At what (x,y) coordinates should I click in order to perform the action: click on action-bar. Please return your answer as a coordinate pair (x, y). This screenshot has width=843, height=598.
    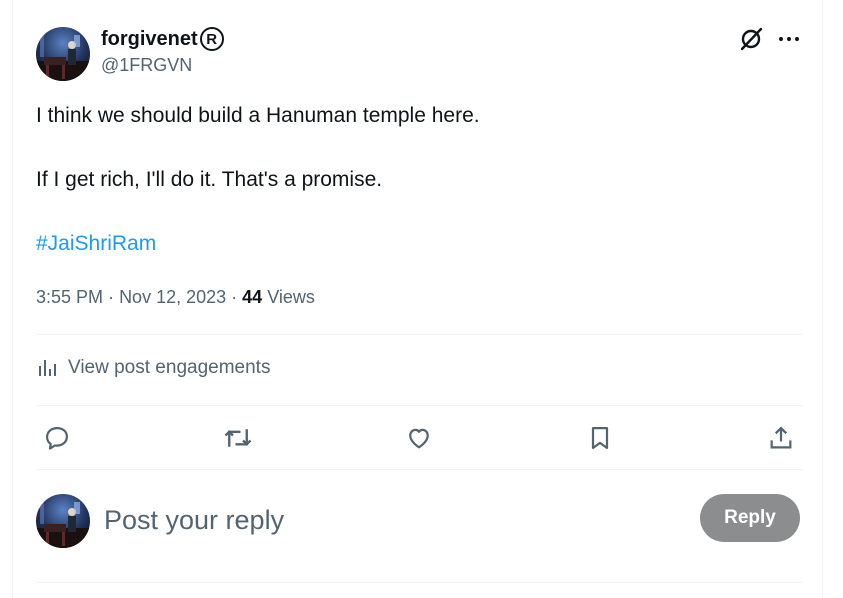
    Looking at the image, I should click on (419, 438).